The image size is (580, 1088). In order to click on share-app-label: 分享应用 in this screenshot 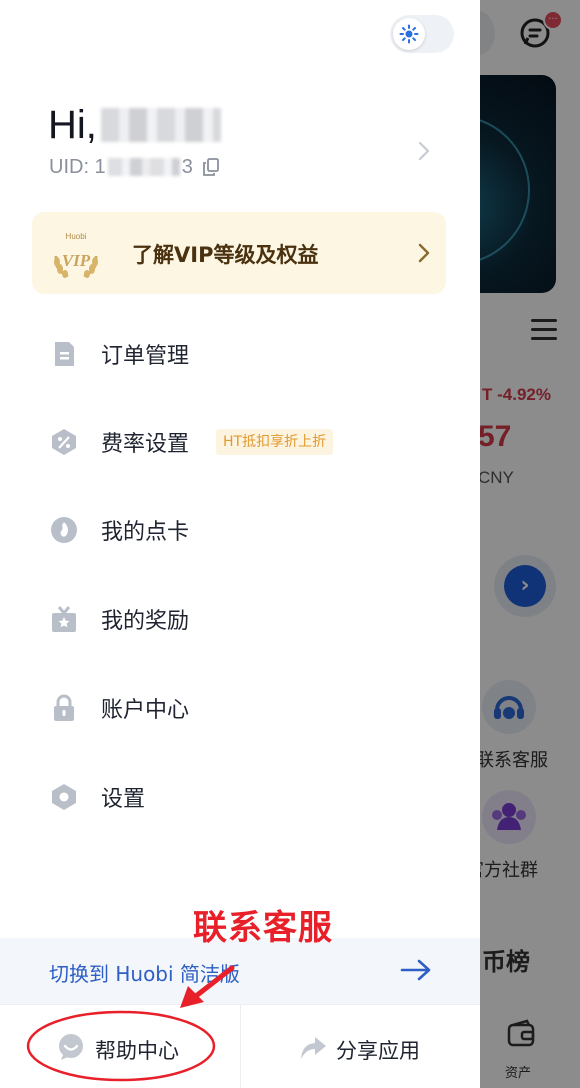, I will do `click(378, 1051)`.